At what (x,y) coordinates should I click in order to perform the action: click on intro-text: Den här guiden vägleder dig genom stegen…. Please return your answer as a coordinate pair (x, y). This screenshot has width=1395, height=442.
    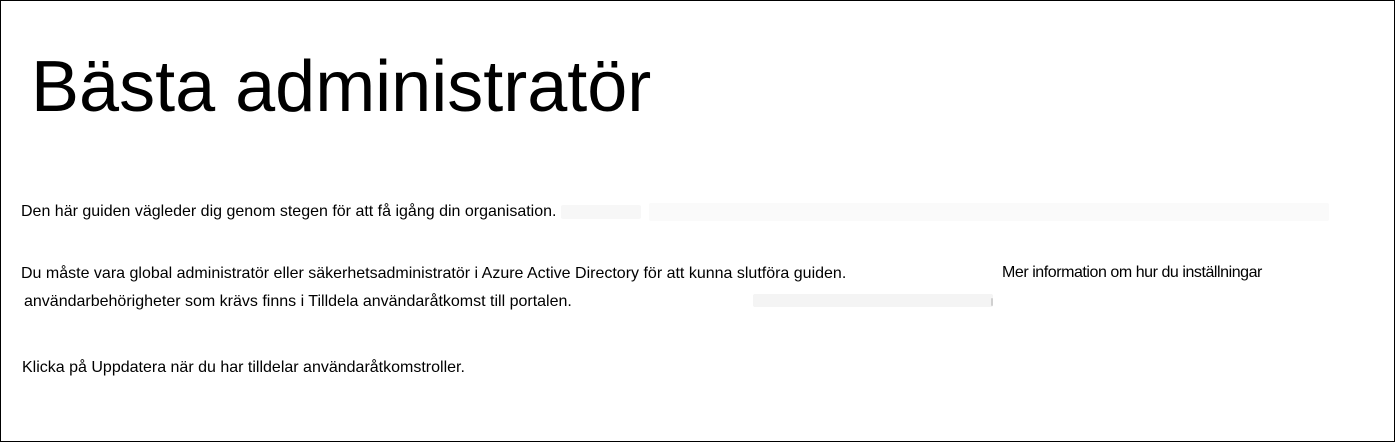
    Looking at the image, I should click on (289, 211).